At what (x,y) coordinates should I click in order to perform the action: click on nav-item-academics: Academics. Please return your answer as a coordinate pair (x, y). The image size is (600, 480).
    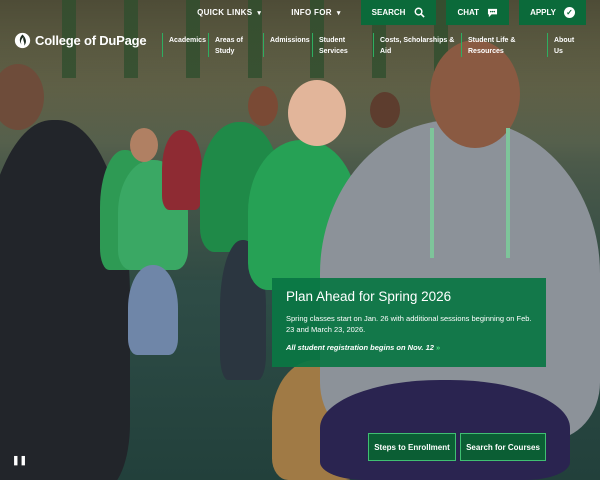
    Looking at the image, I should click on (185, 45).